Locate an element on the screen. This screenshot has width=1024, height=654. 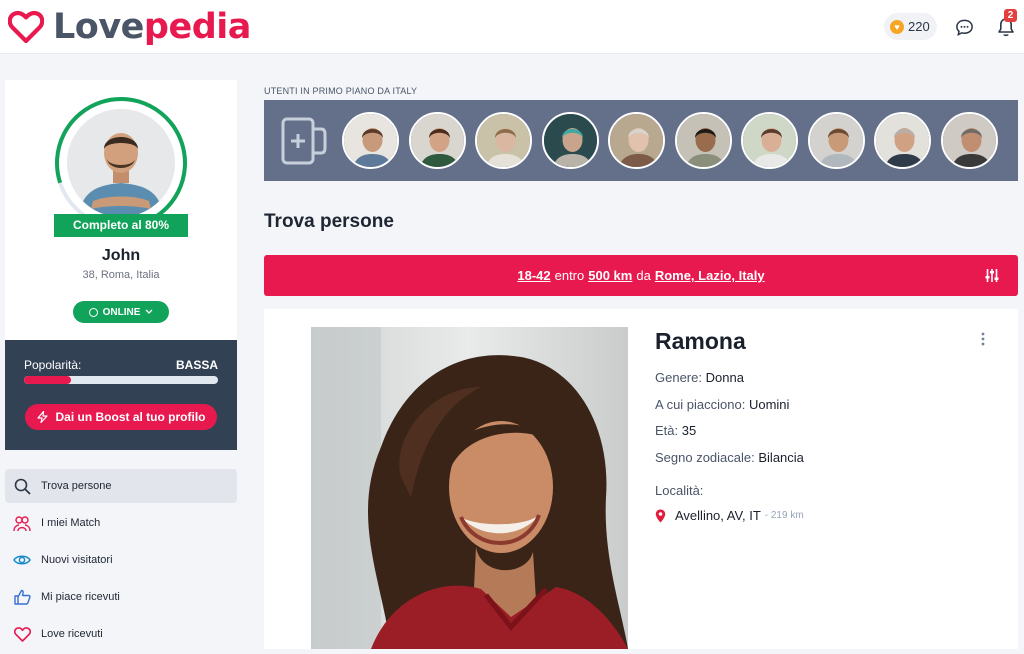
search-filter-bar: 18-42 entro 500 km da Rome, Lazio, Italy is located at coordinates (641, 275).